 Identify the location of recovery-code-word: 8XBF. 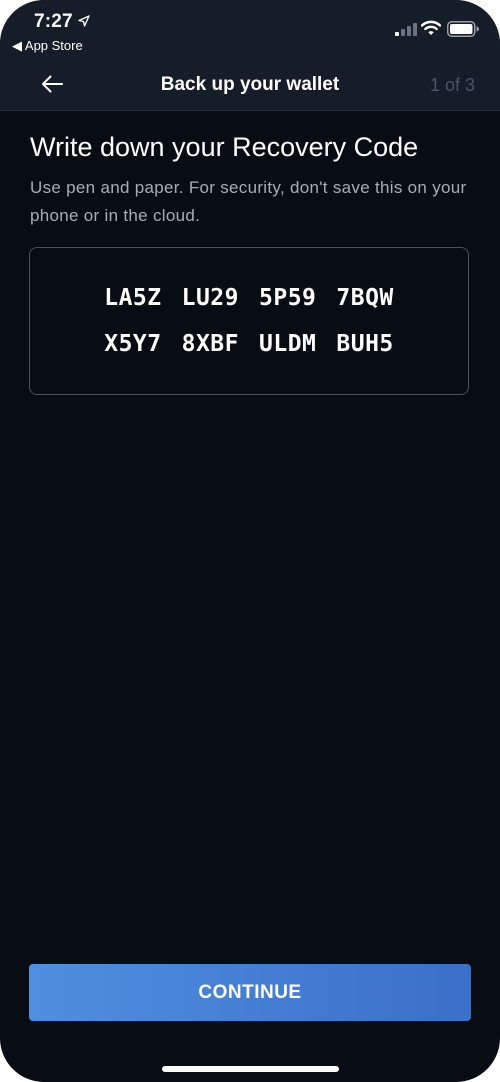
(210, 344).